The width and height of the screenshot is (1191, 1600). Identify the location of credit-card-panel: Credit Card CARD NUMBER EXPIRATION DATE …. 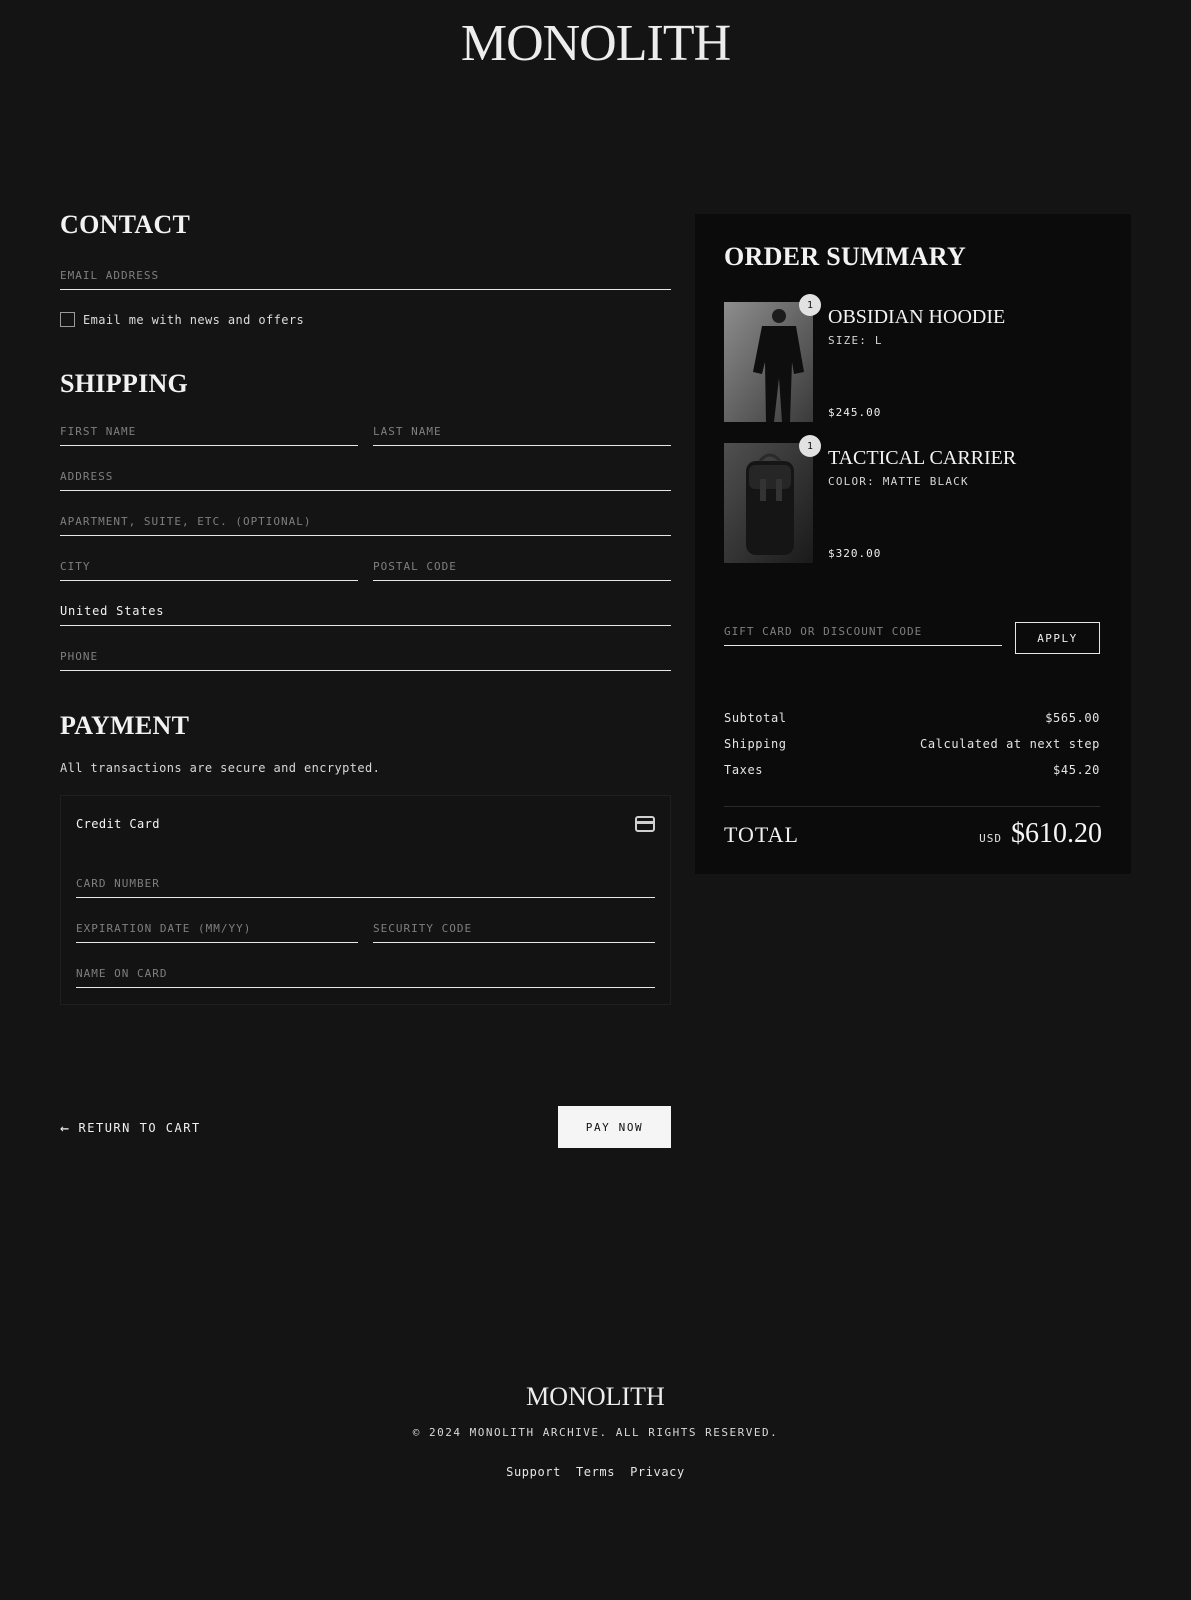
(365, 900).